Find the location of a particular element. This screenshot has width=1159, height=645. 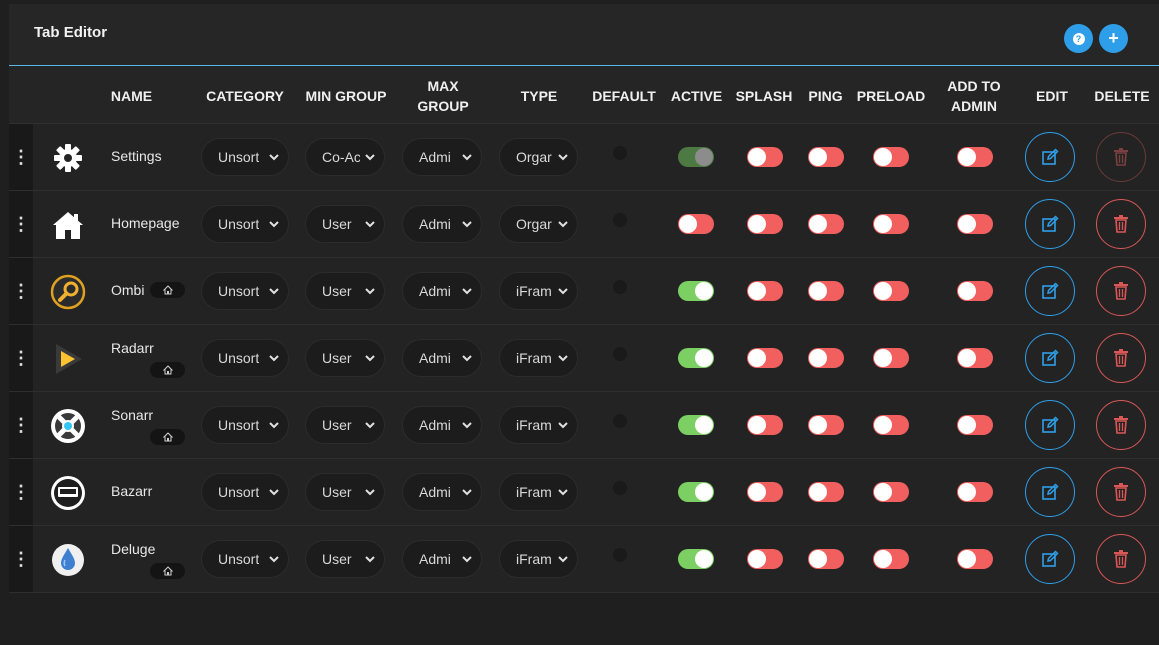

gear-icon is located at coordinates (68, 158).